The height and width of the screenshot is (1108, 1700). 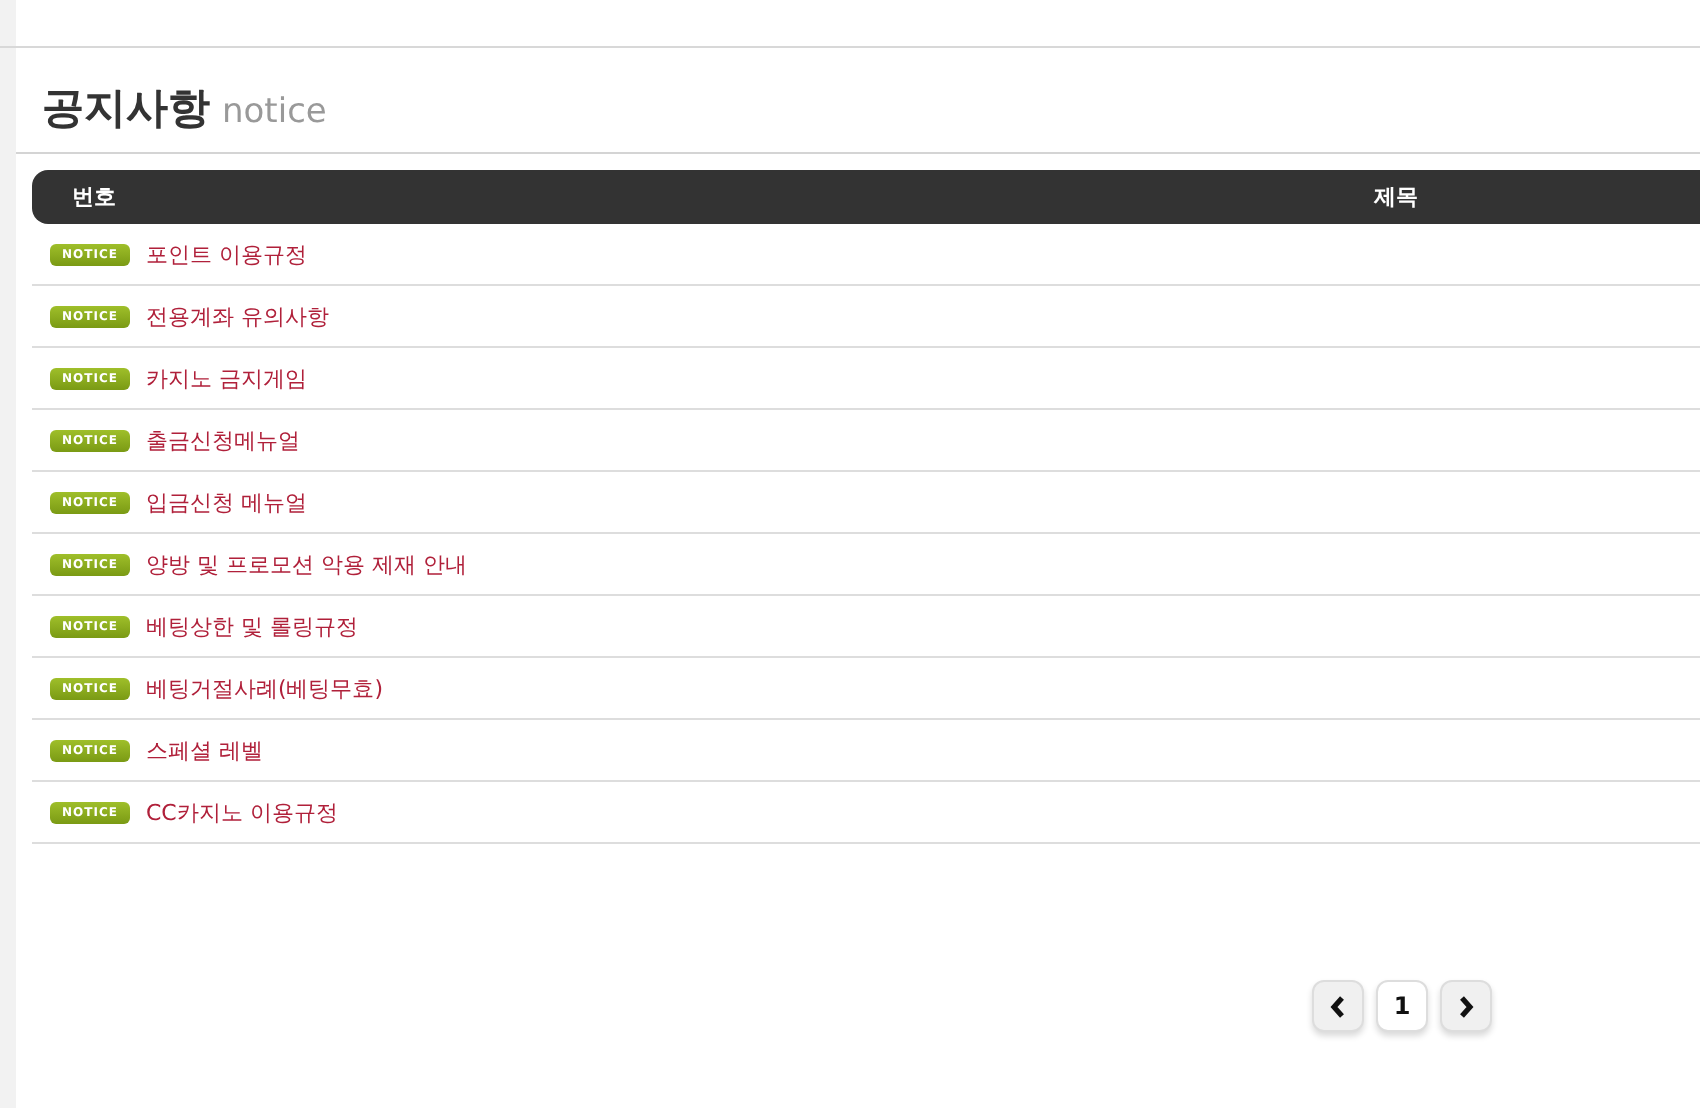 I want to click on post-link: 베팅거절사례(베팅무효), so click(x=264, y=688).